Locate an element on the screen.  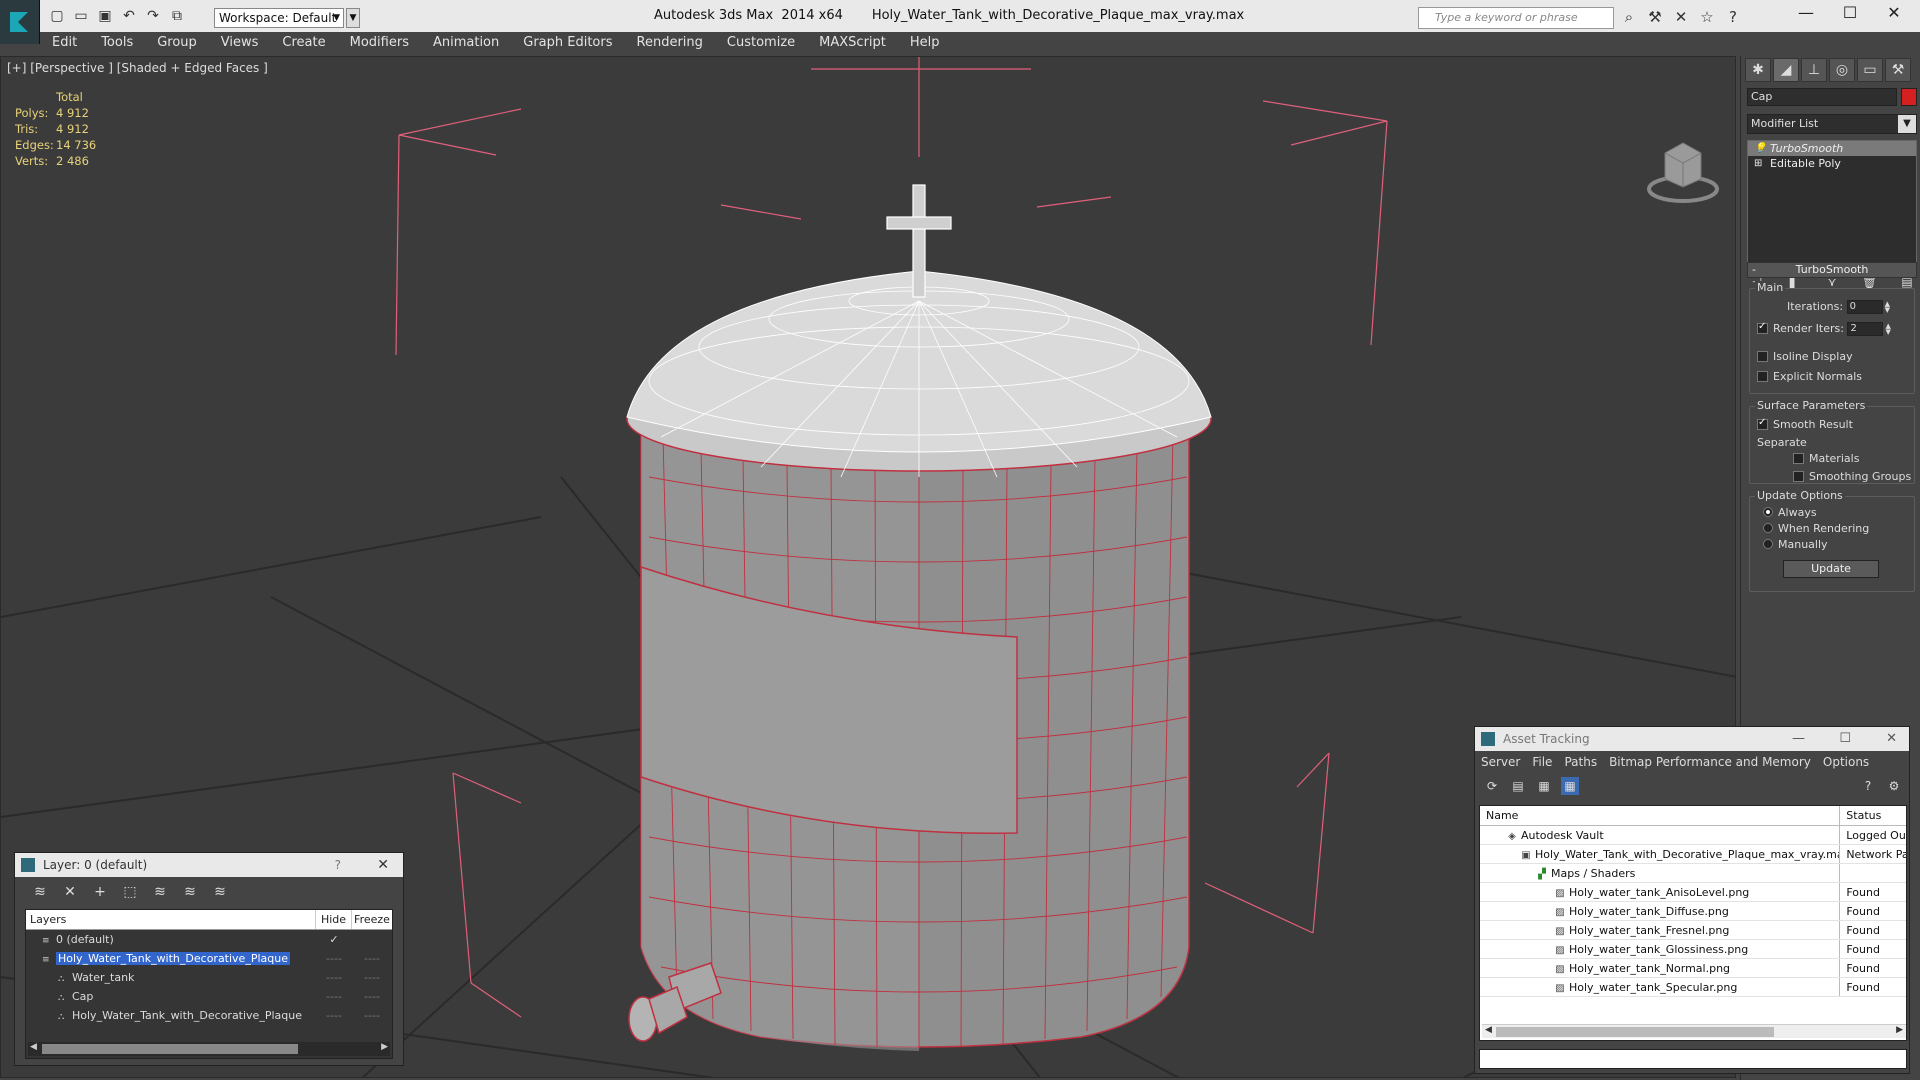
table-row: ⛬ Water_tank ---- ---- is located at coordinates (209, 977).